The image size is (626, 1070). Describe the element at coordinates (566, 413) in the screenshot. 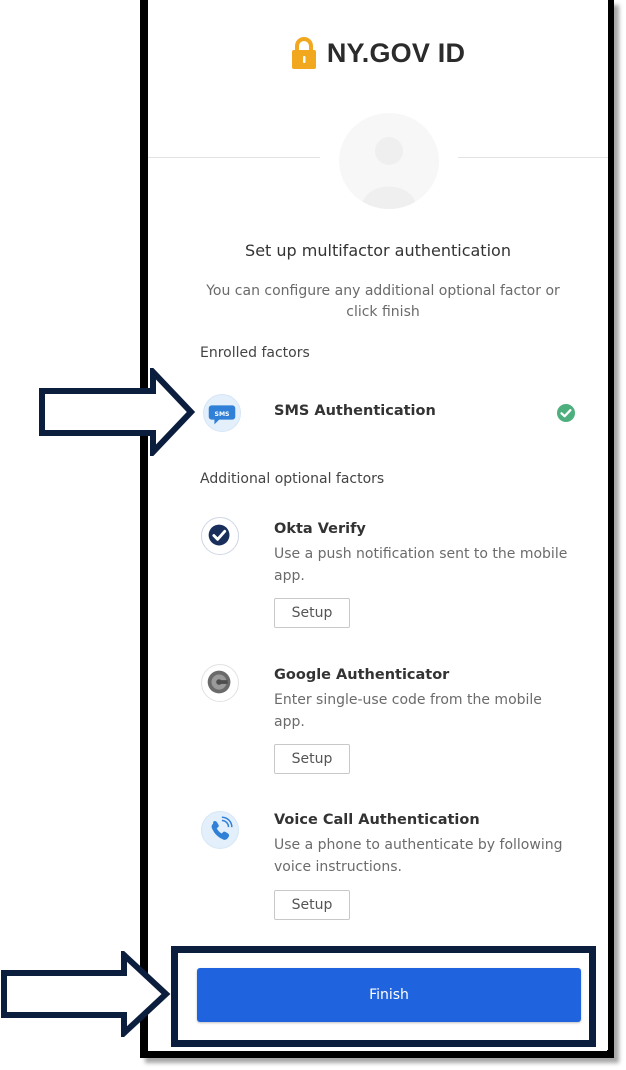

I see `check-circle-icon` at that location.